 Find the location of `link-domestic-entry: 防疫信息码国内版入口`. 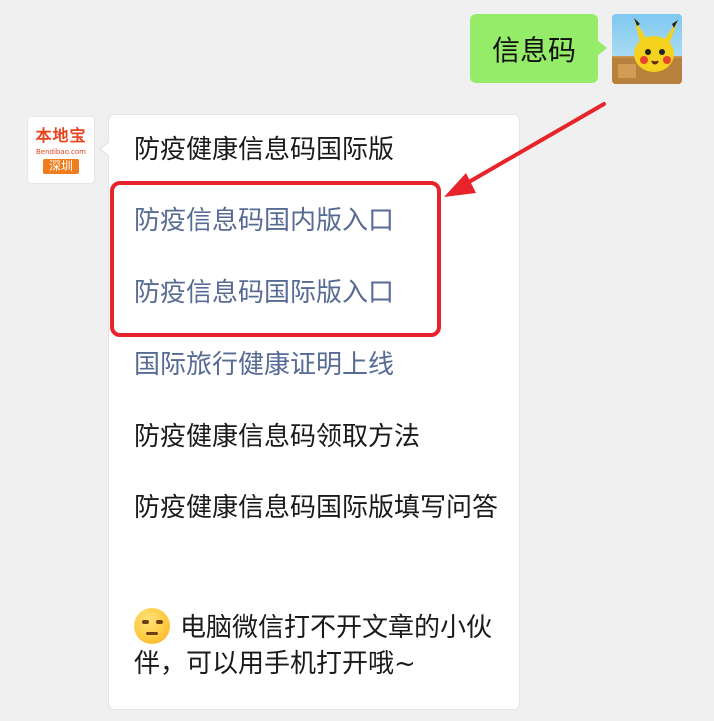

link-domestic-entry: 防疫信息码国内版入口 is located at coordinates (319, 221).